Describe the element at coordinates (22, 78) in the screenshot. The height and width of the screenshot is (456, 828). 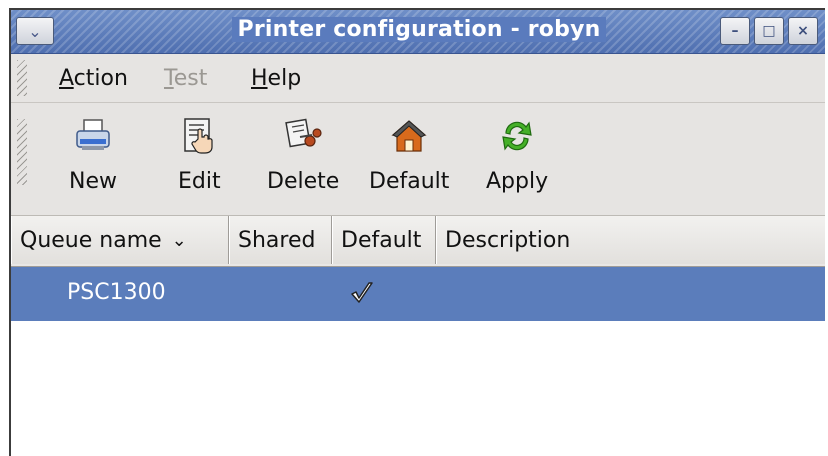
I see `menubar-grip-handle` at that location.